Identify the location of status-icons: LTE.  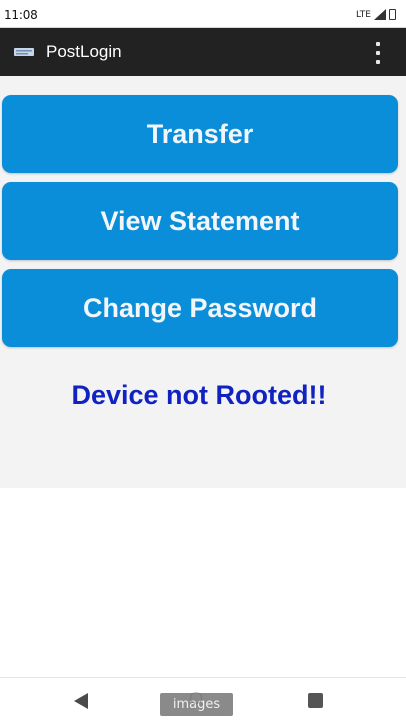
(376, 14).